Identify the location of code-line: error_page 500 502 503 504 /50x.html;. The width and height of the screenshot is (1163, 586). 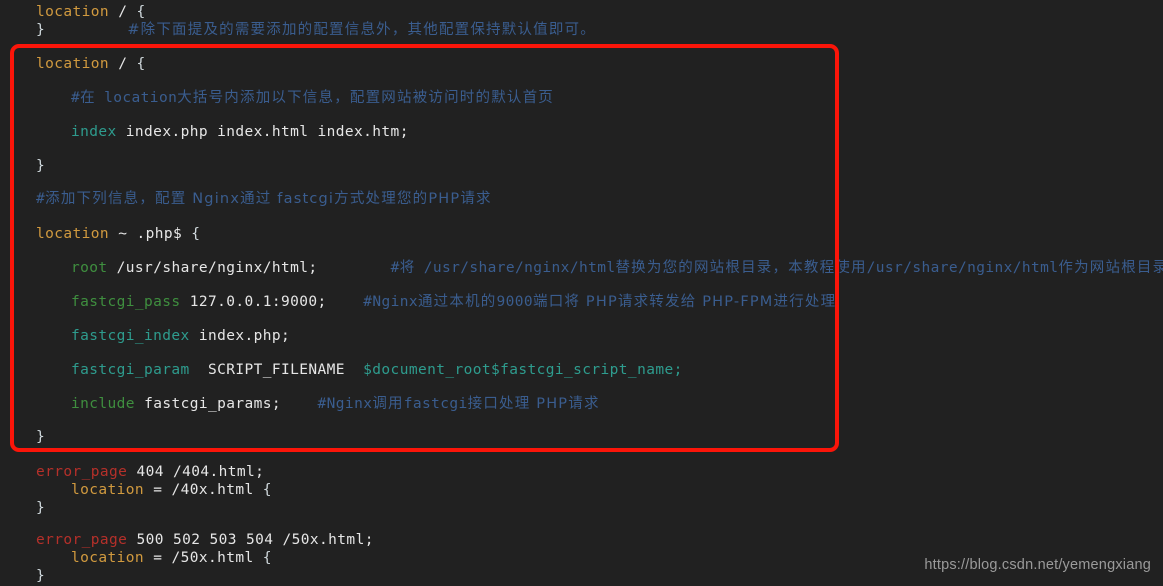
(187, 540).